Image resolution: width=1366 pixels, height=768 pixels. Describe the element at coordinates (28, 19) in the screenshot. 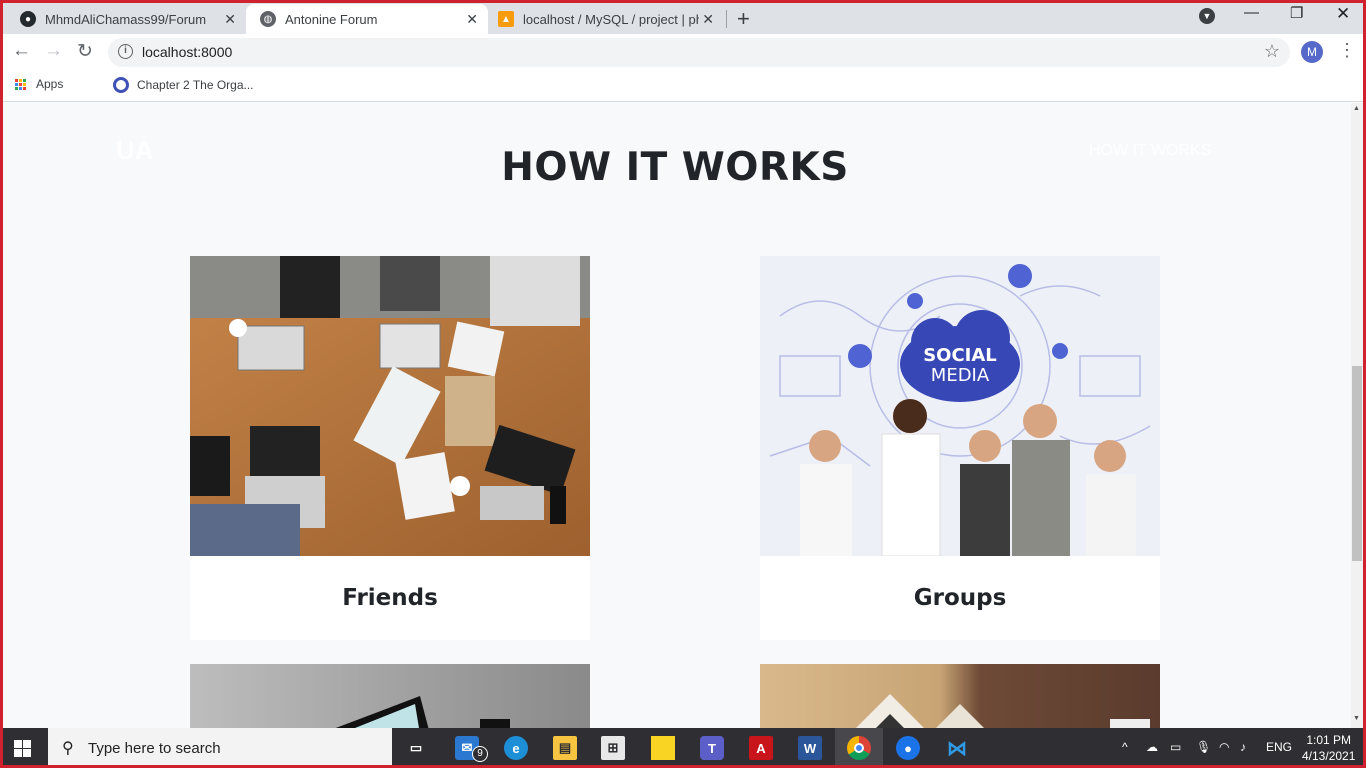

I see `github-icon: ●` at that location.